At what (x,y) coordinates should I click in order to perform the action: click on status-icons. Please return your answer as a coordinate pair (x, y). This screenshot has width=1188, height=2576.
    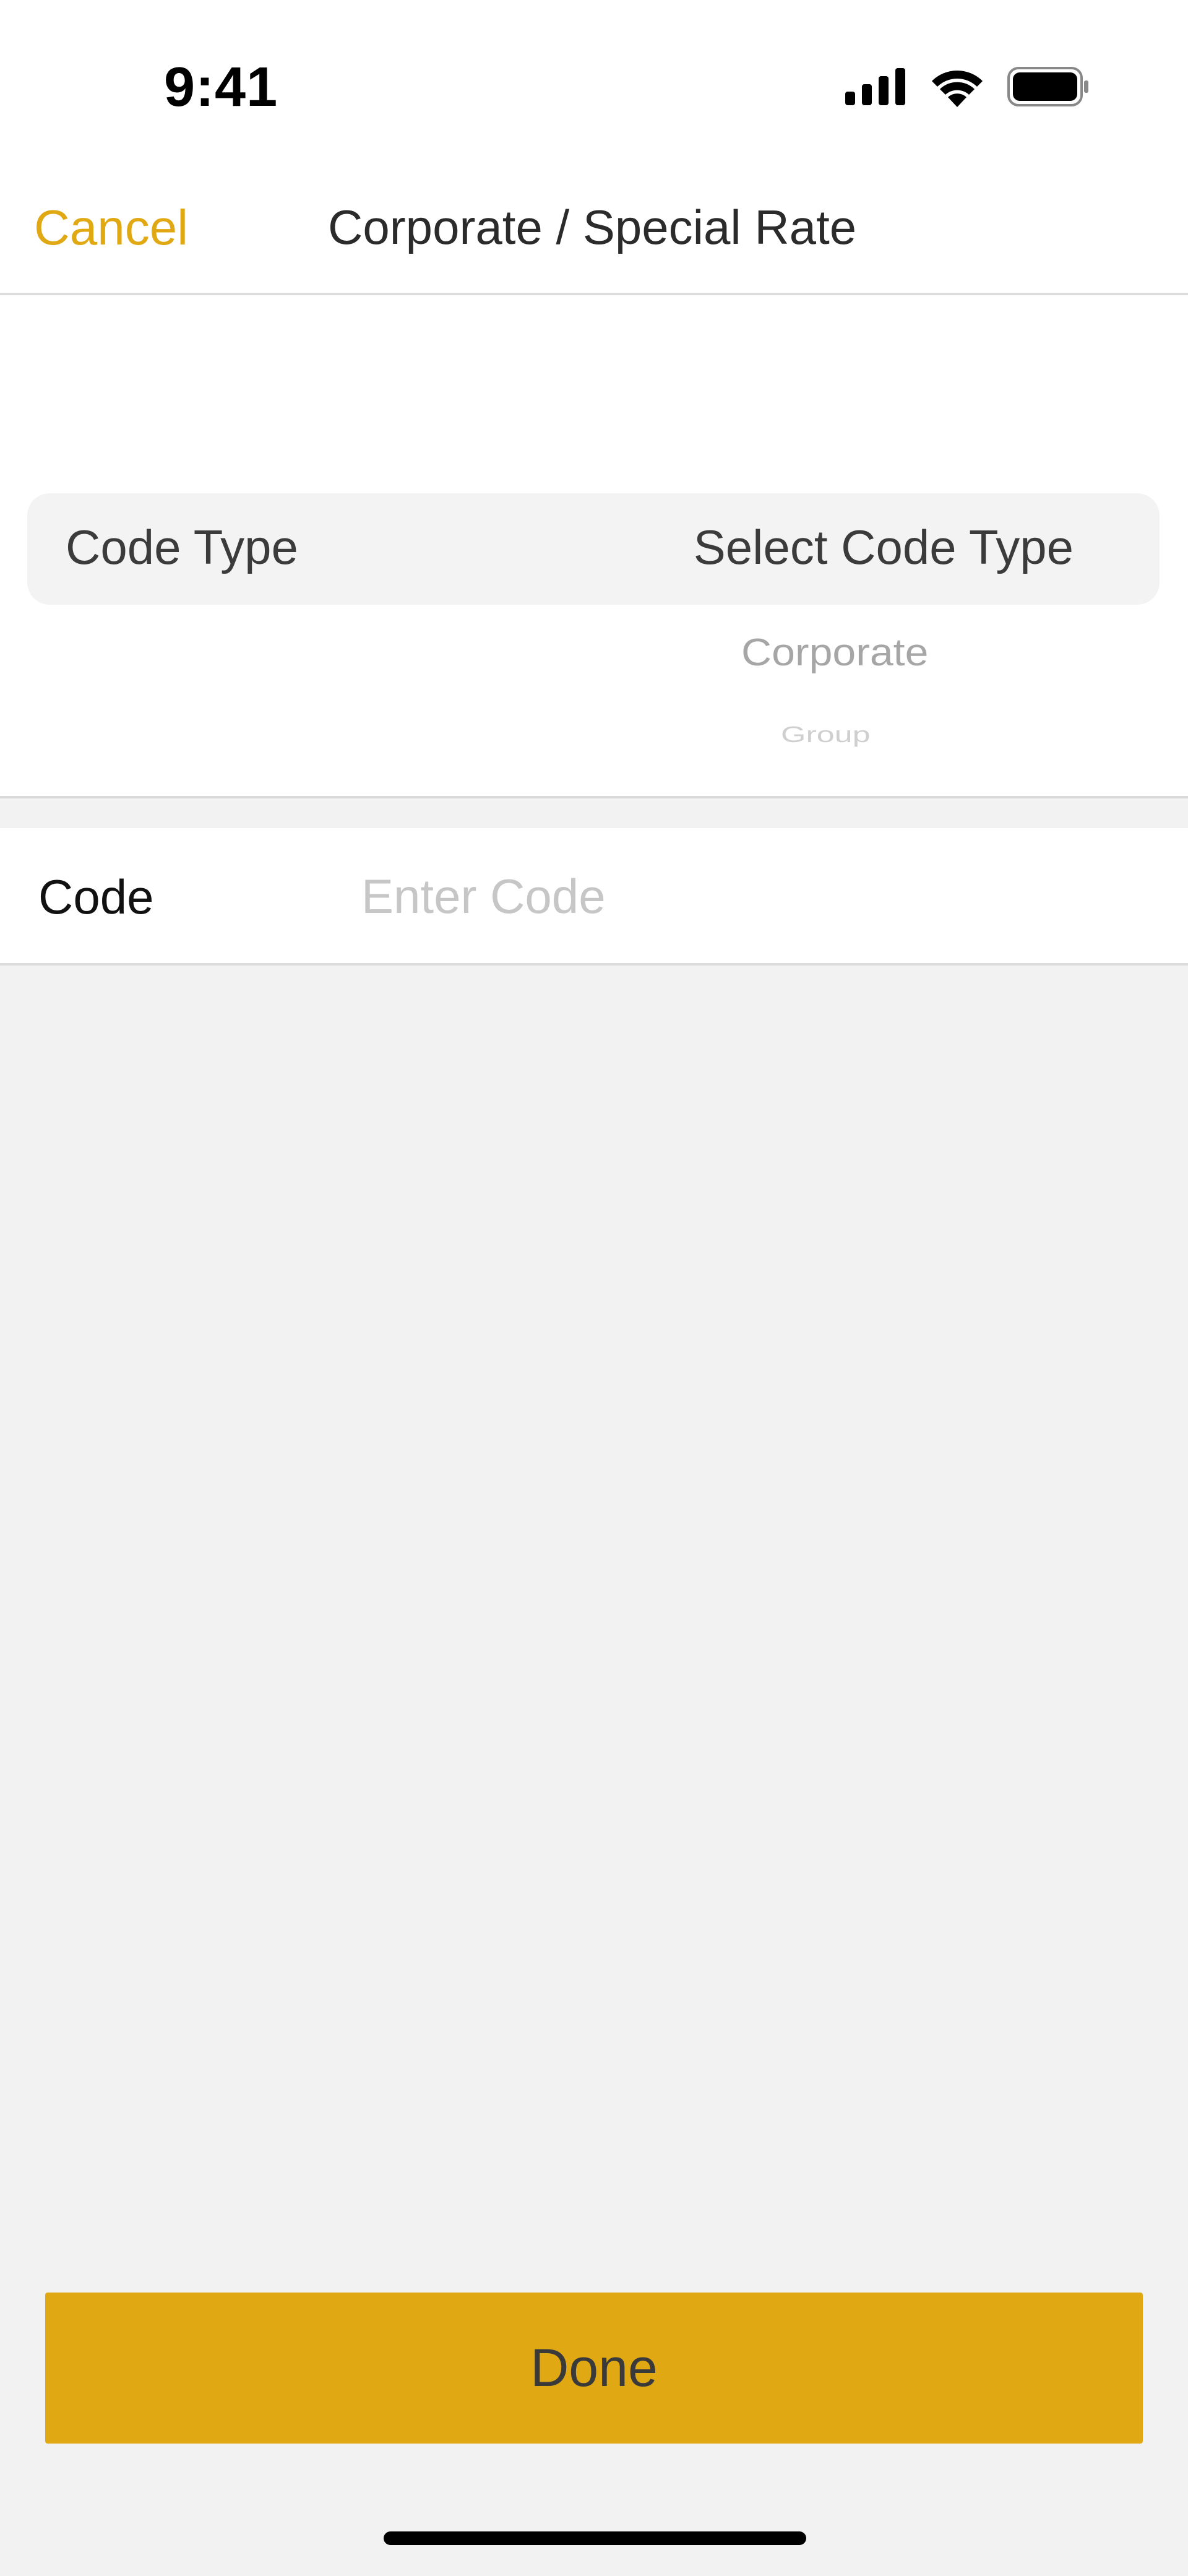
    Looking at the image, I should click on (967, 86).